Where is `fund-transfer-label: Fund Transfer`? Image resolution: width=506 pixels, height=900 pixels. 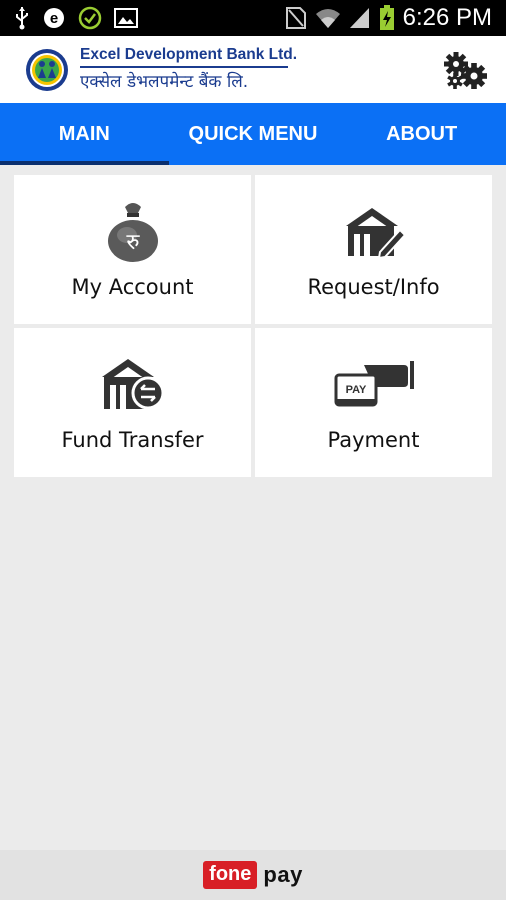 fund-transfer-label: Fund Transfer is located at coordinates (132, 440).